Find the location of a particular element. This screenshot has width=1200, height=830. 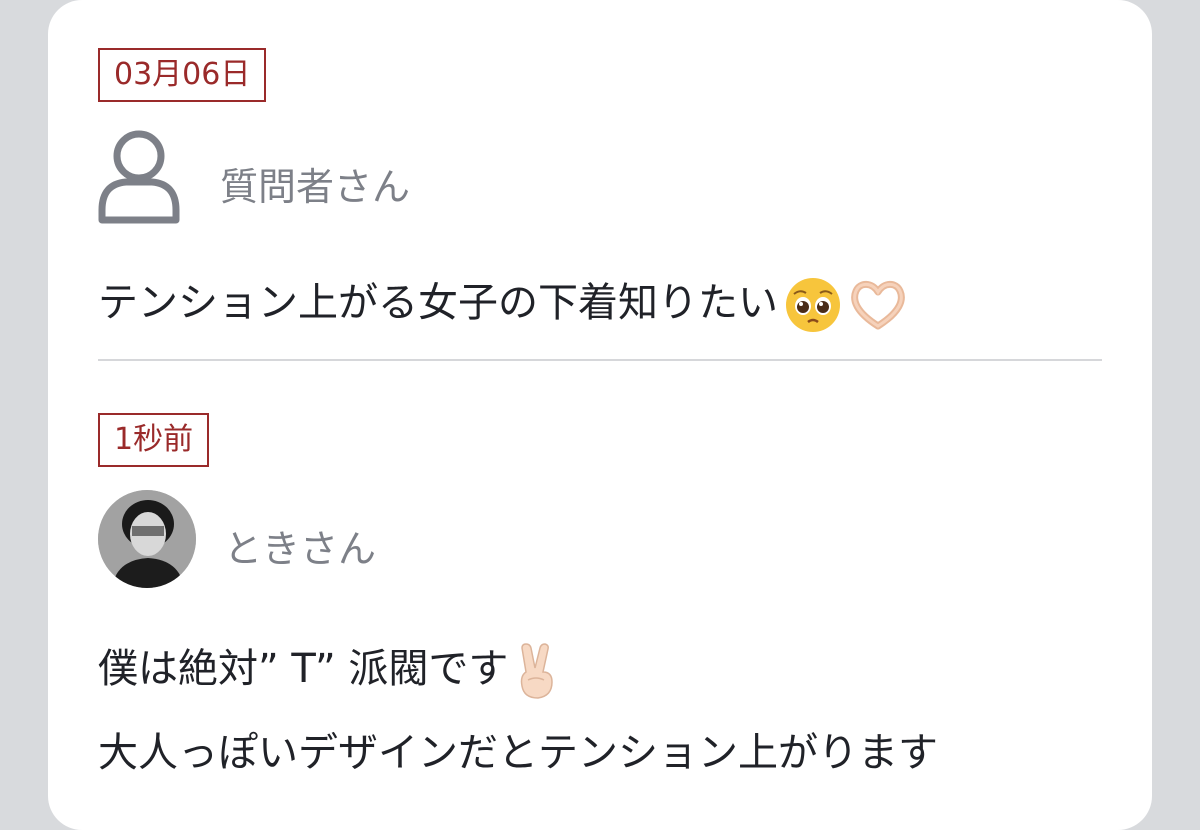

answer-author-name: ときさん is located at coordinates (300, 545).